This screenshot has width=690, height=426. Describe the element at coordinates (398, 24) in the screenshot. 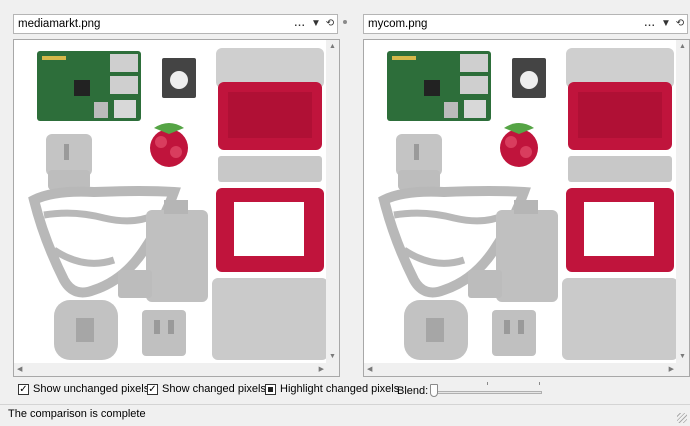

I see `right-file-name: mycom.png` at that location.